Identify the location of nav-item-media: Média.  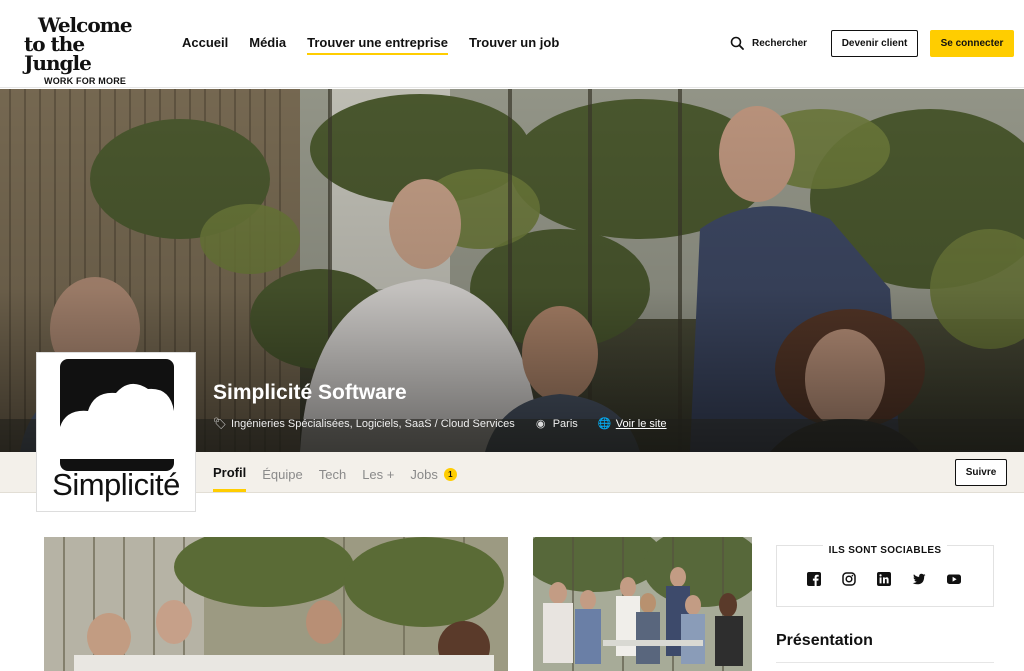
(267, 45).